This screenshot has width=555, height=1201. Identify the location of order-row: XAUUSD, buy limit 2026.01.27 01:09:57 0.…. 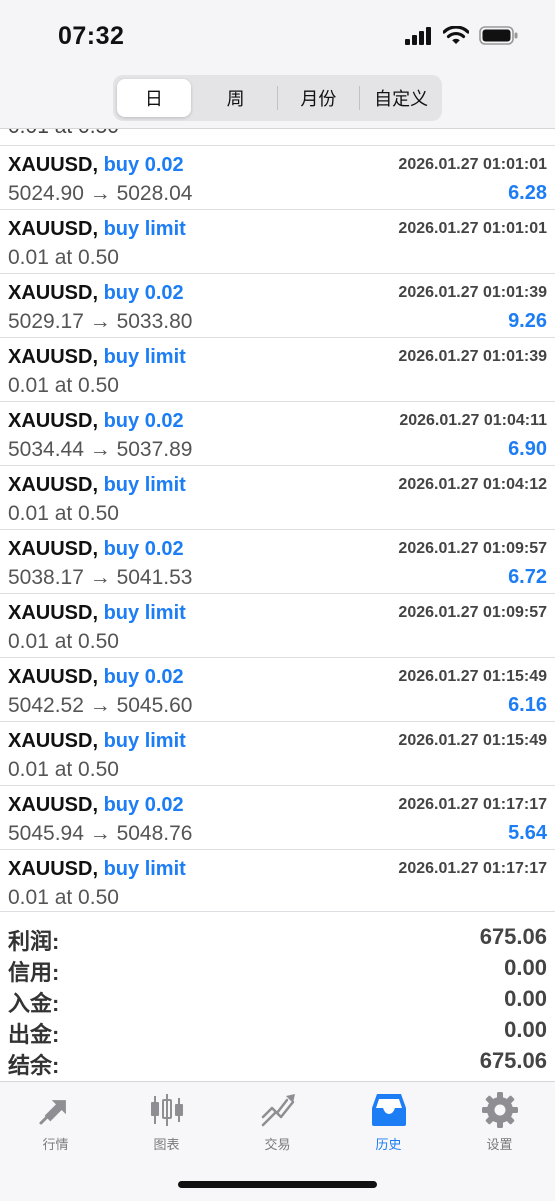
(277, 625).